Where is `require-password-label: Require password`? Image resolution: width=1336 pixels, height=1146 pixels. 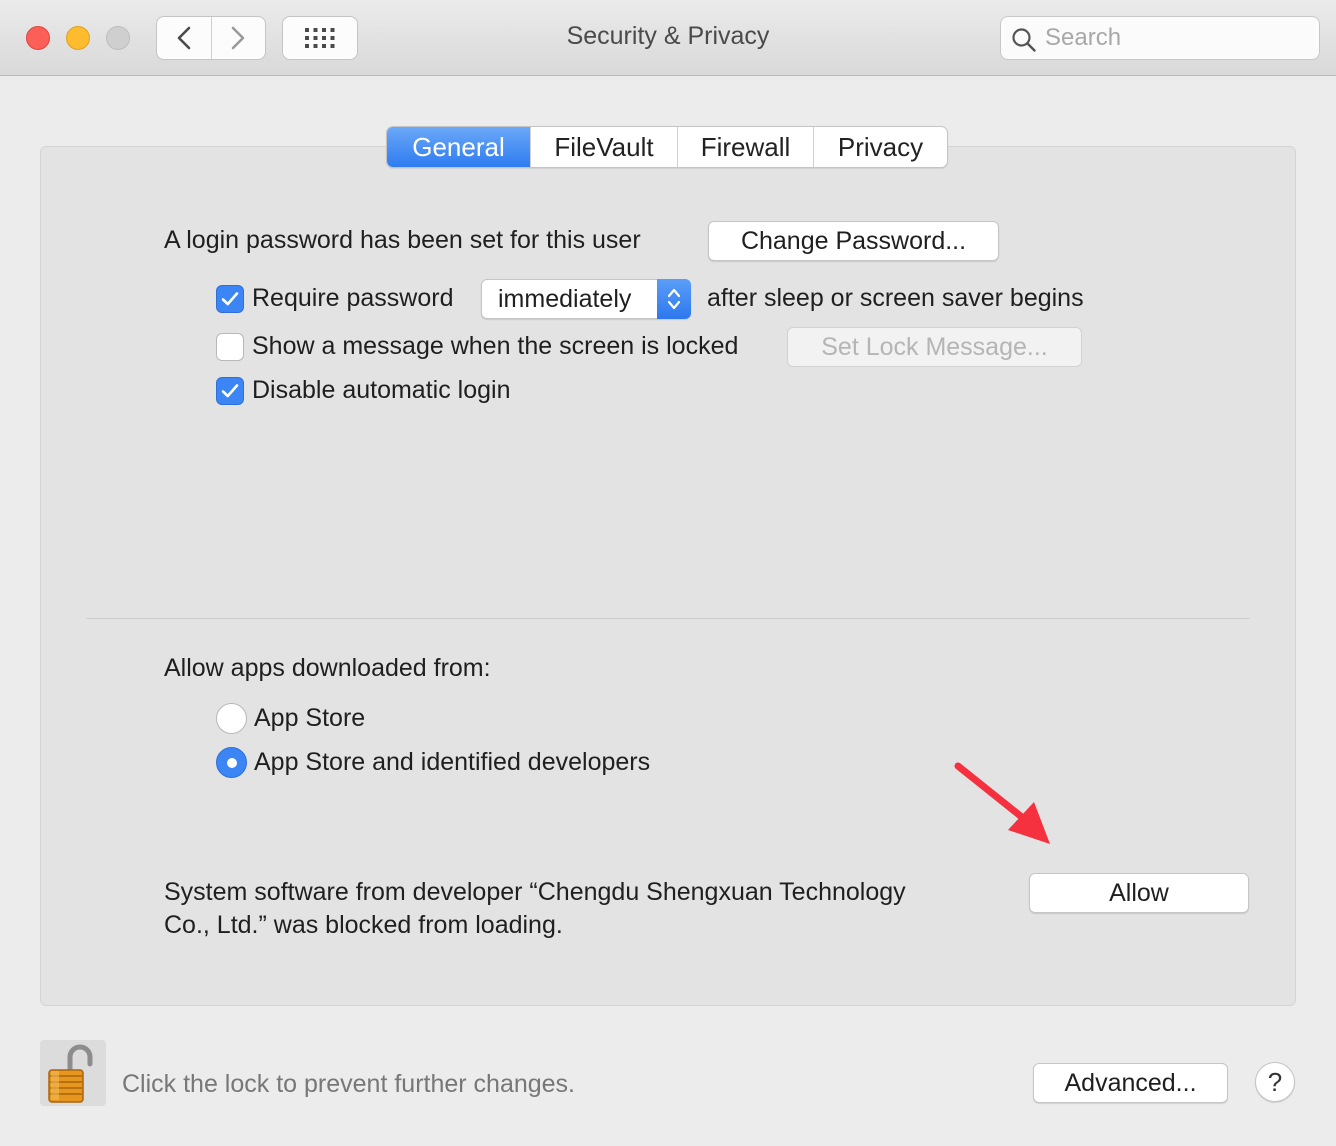 require-password-label: Require password is located at coordinates (353, 298).